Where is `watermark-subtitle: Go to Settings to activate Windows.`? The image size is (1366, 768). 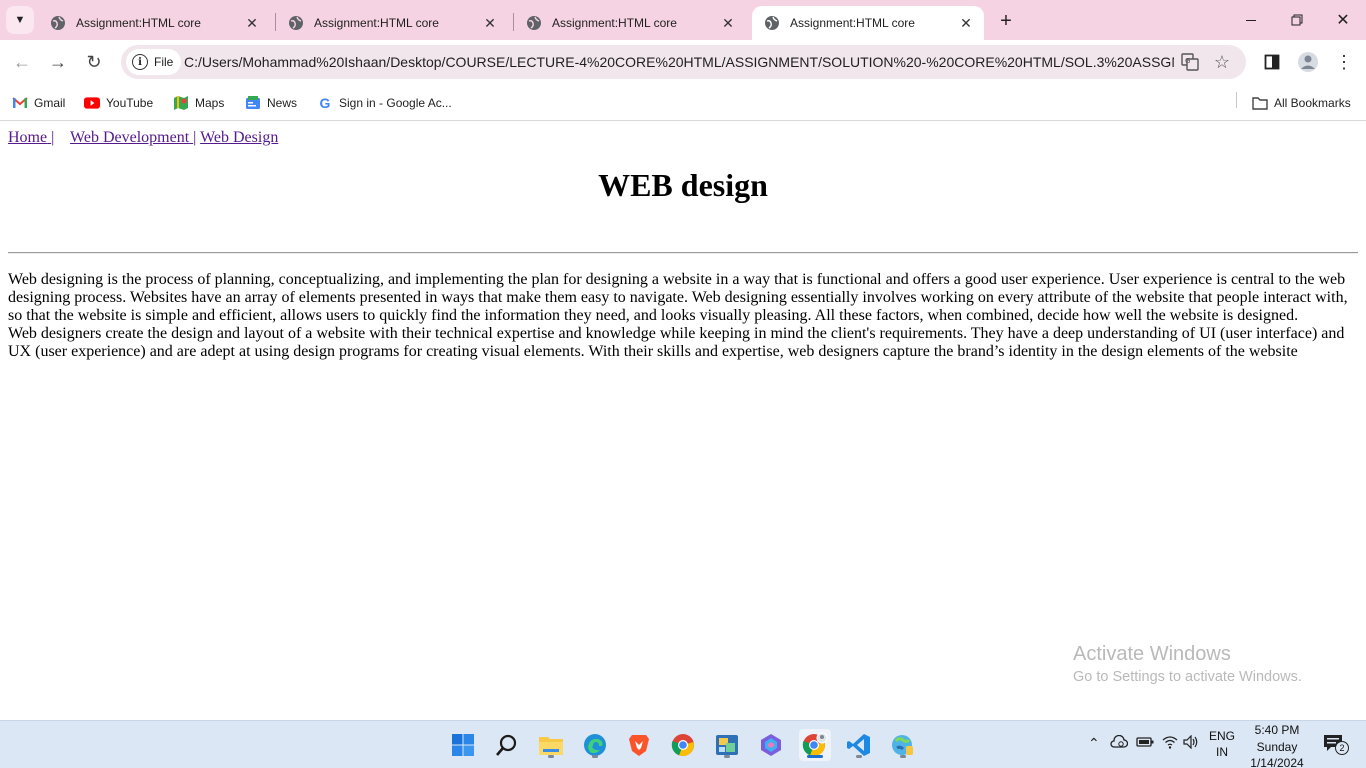
watermark-subtitle: Go to Settings to activate Windows. is located at coordinates (1187, 677).